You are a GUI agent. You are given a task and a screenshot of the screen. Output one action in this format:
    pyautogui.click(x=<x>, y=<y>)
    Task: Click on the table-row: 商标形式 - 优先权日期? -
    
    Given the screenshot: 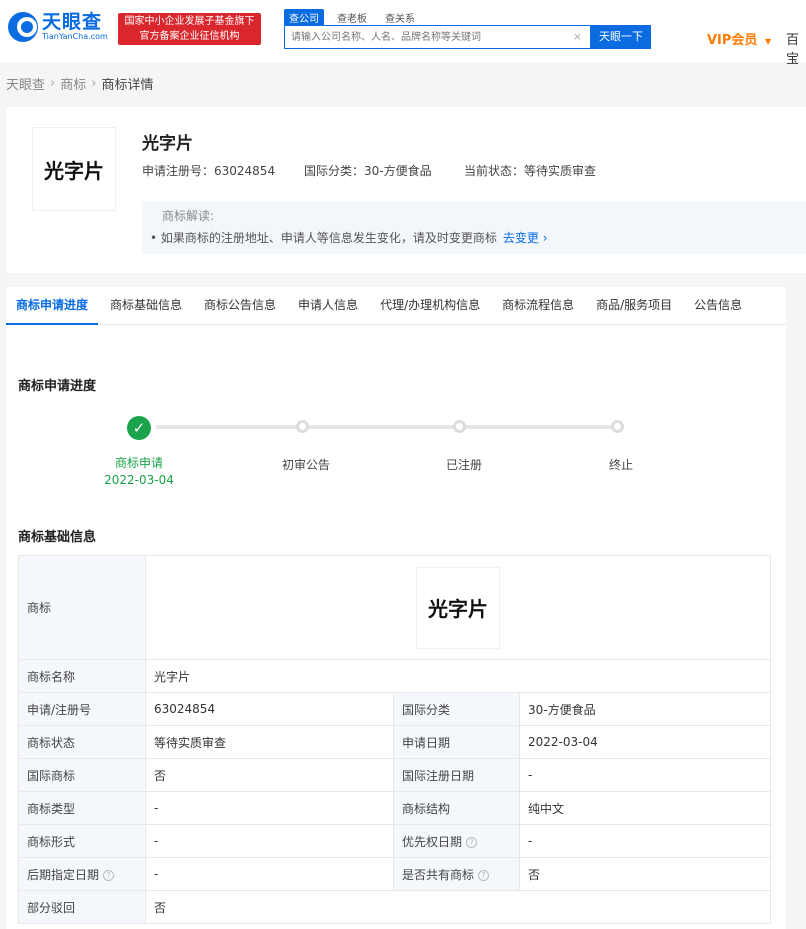 What is the action you would take?
    pyautogui.click(x=395, y=841)
    